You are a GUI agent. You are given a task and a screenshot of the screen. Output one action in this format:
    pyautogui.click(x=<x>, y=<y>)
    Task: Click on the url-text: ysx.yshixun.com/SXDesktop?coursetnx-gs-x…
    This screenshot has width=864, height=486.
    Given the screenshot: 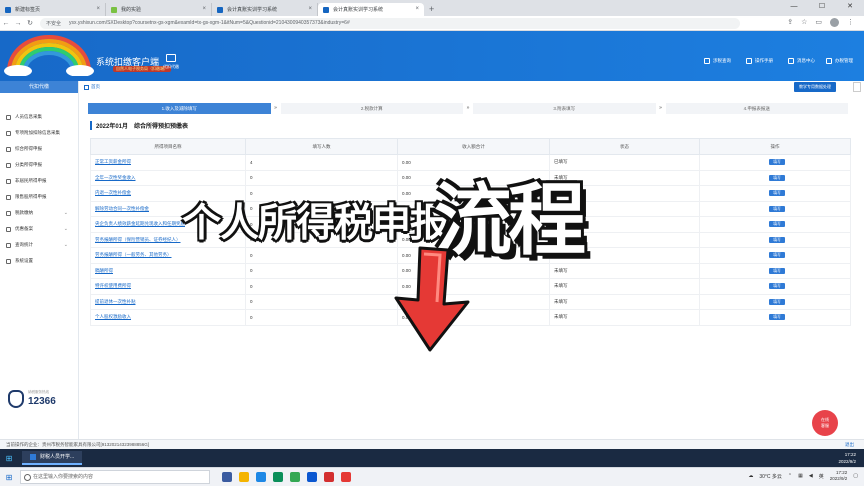 What is the action you would take?
    pyautogui.click(x=209, y=23)
    